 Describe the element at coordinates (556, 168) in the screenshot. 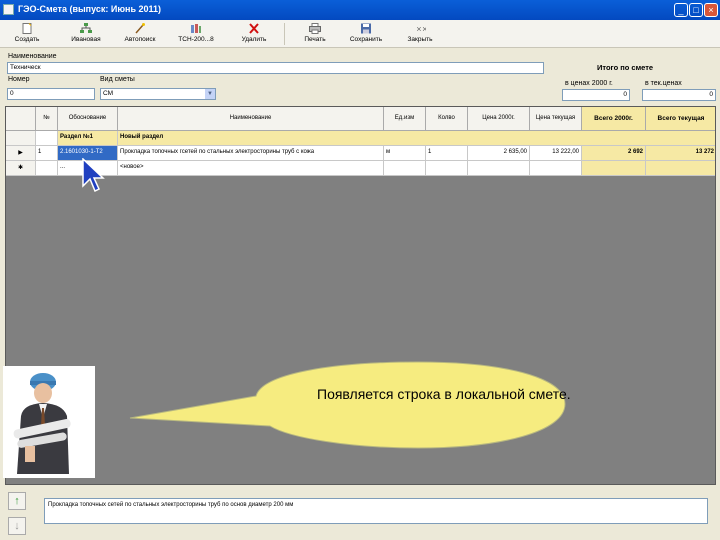

I see `new-row-pricecur-cell` at that location.